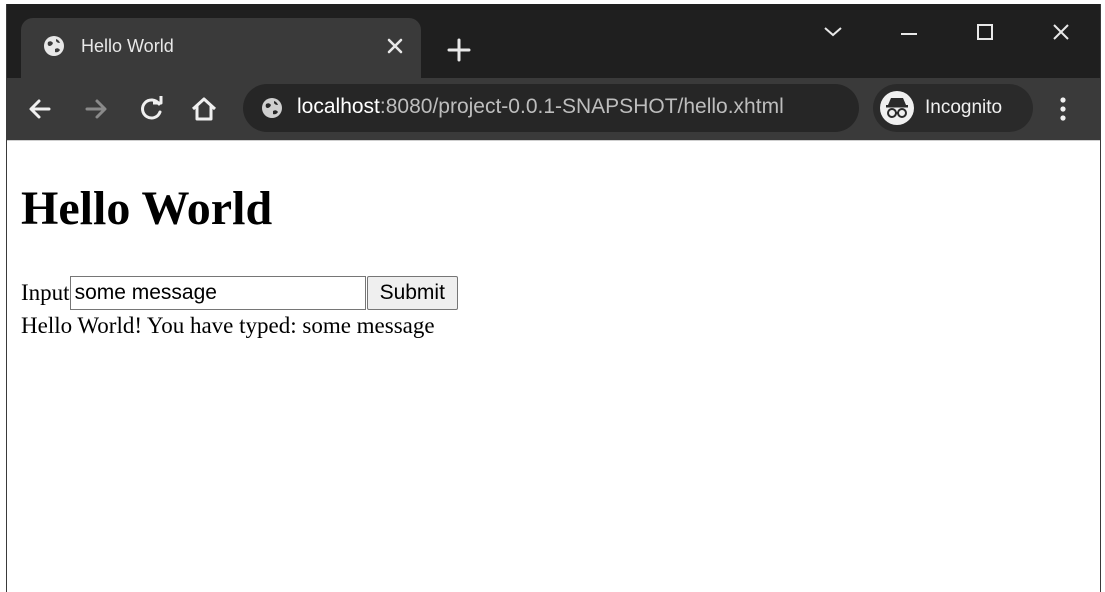 This screenshot has width=1105, height=592. What do you see at coordinates (221, 48) in the screenshot?
I see `tab-hello-world: Hello World` at bounding box center [221, 48].